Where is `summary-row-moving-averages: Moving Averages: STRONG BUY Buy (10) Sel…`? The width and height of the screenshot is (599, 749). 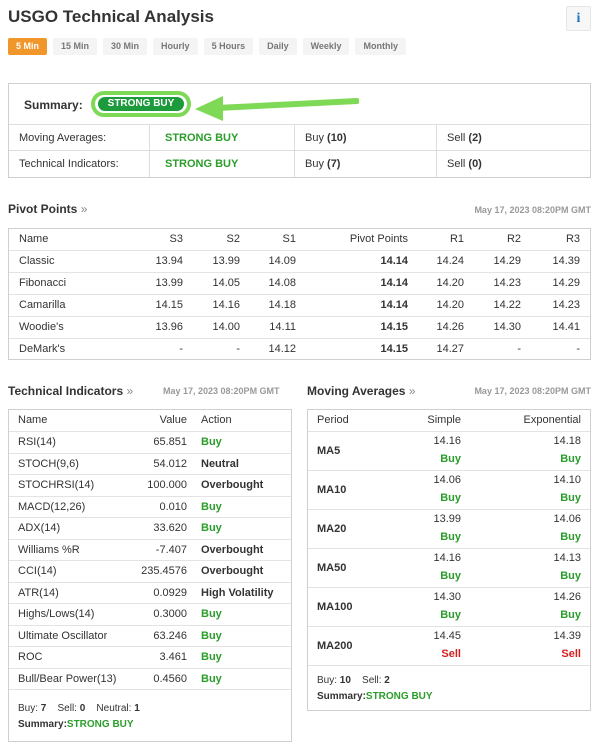 summary-row-moving-averages: Moving Averages: STRONG BUY Buy (10) Sel… is located at coordinates (299, 137).